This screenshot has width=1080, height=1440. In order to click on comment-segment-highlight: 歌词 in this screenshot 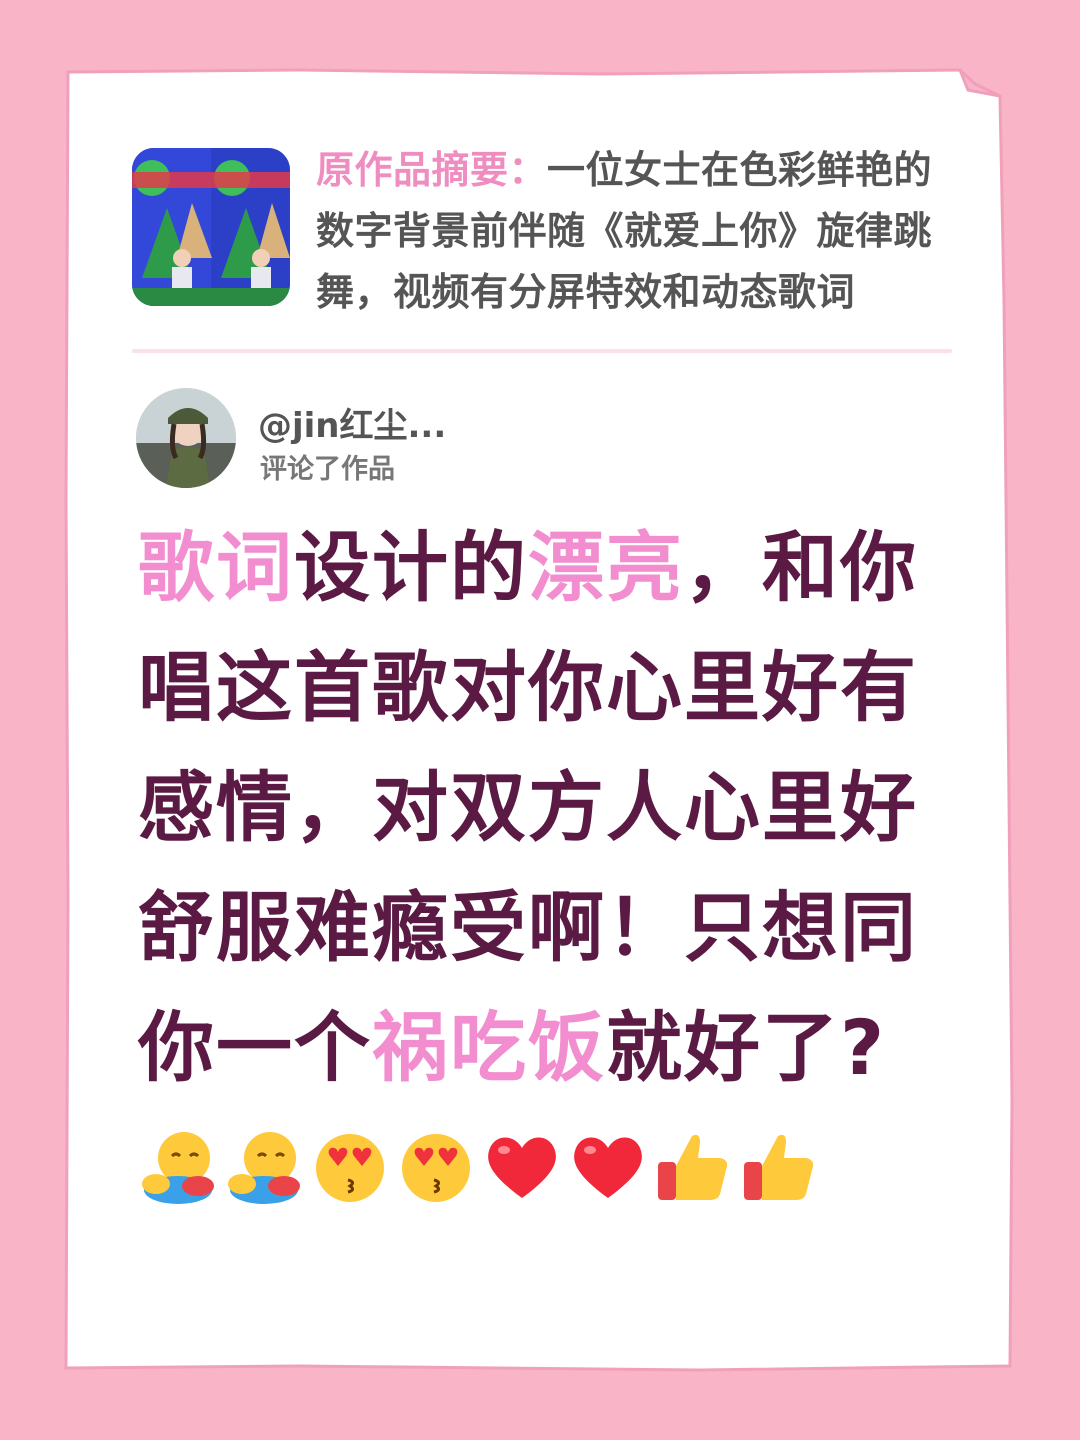, I will do `click(216, 567)`.